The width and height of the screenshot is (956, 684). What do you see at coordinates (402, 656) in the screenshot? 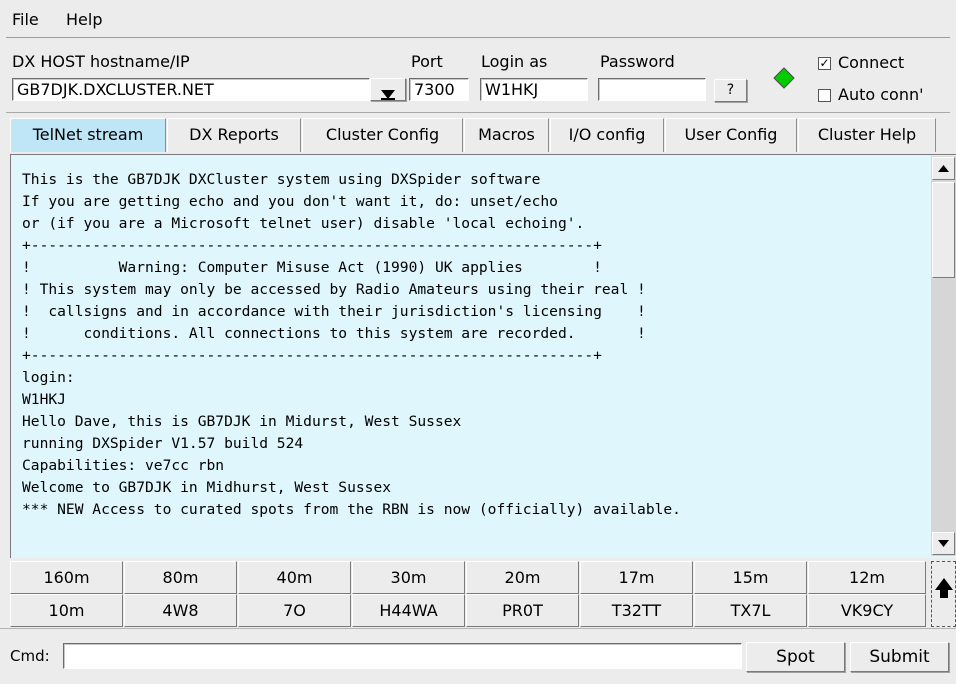
I see `cmd-input` at bounding box center [402, 656].